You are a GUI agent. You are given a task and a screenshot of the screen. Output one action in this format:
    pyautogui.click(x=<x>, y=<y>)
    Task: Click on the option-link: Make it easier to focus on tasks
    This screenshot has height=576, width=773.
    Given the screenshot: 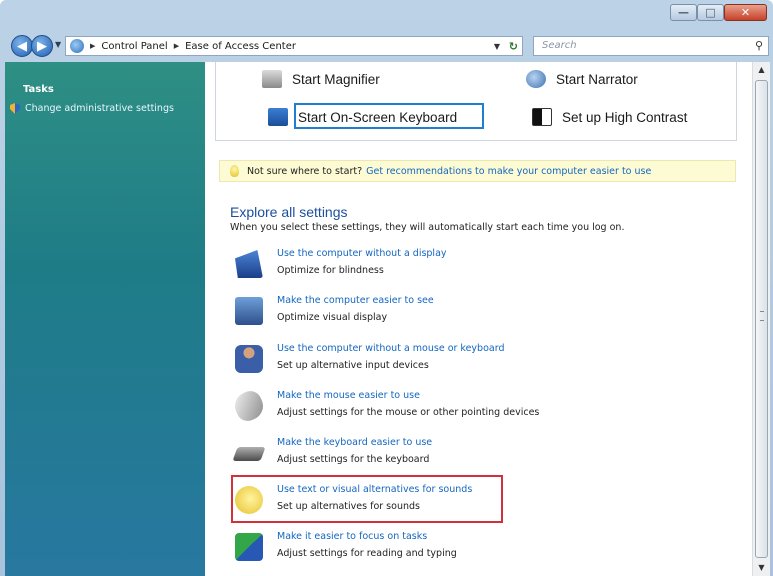 What is the action you would take?
    pyautogui.click(x=352, y=536)
    